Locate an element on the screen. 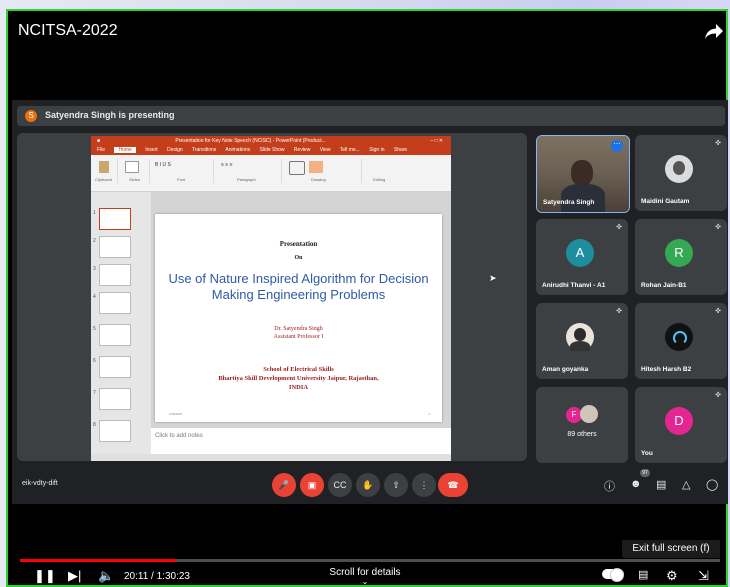 This screenshot has height=587, width=730. drawing-group: Drawing is located at coordinates (322, 171).